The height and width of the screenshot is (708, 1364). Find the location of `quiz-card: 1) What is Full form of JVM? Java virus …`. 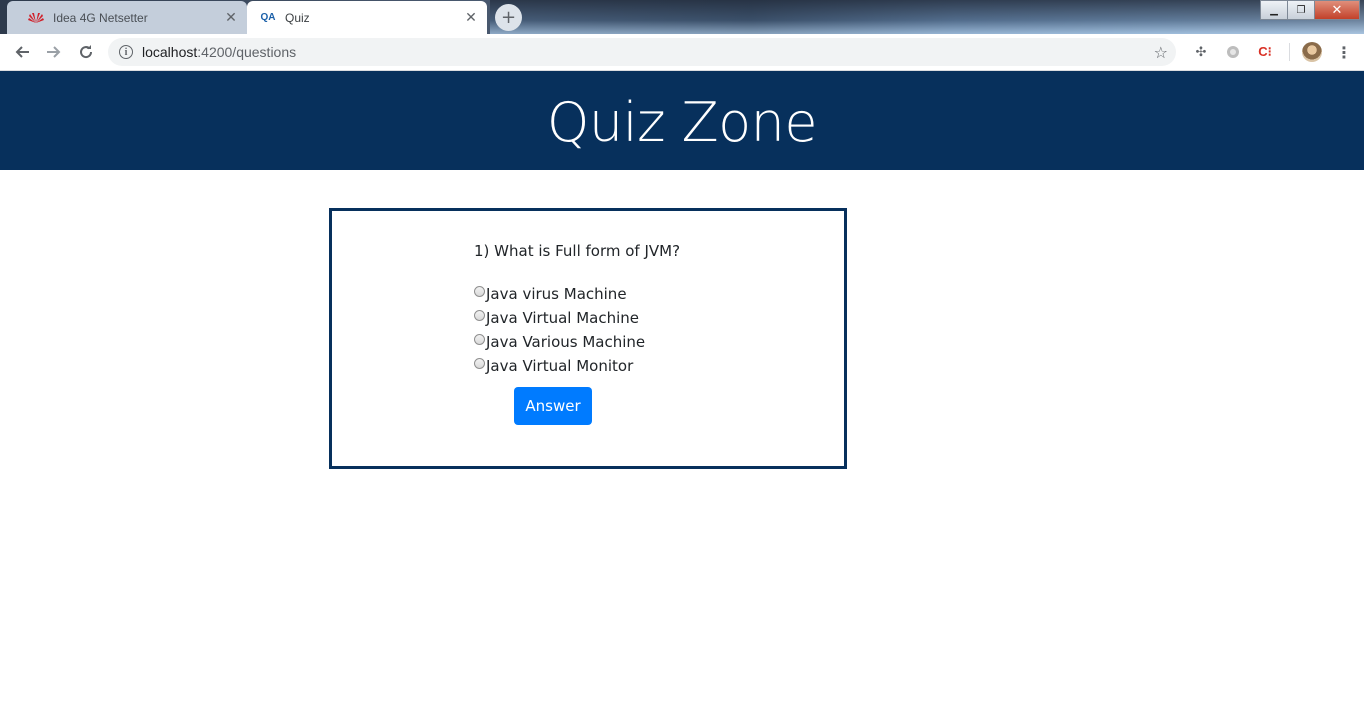

quiz-card: 1) What is Full form of JVM? Java virus … is located at coordinates (588, 338).